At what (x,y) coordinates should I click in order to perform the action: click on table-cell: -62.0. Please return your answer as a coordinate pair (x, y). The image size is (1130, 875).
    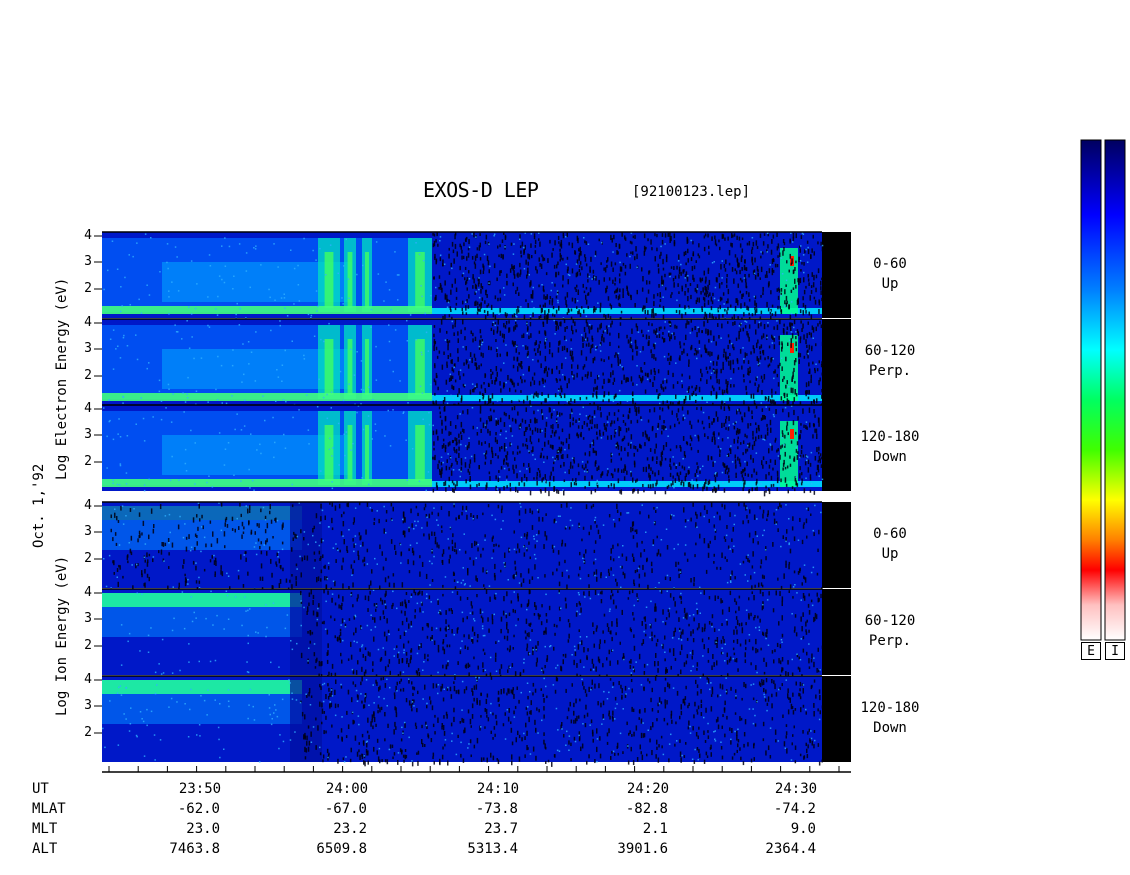
    Looking at the image, I should click on (198, 809).